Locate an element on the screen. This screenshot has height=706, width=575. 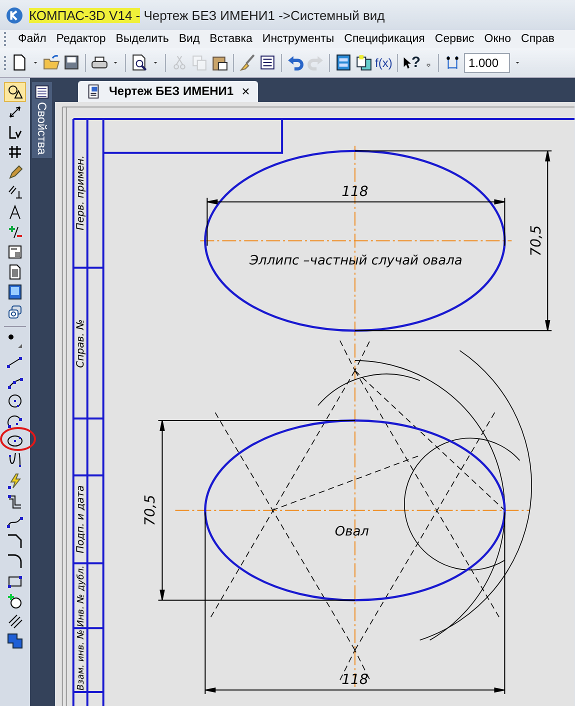
pencil-icon is located at coordinates (15, 172).